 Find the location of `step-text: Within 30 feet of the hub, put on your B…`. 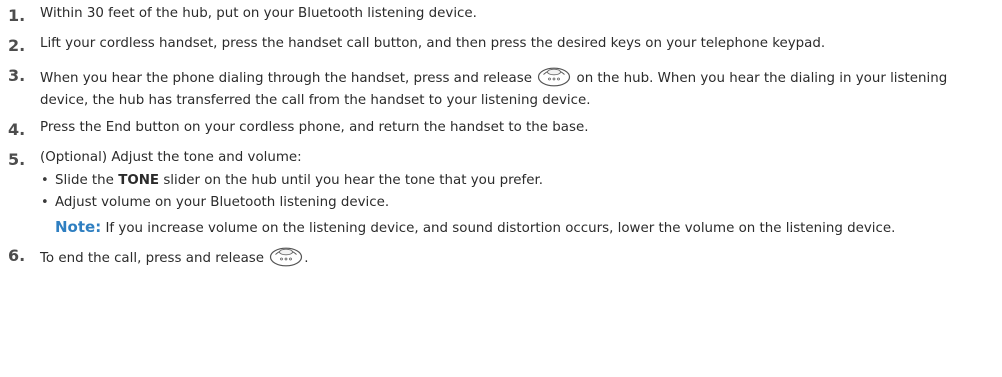

step-text: Within 30 feet of the hub, put on your B… is located at coordinates (258, 13).